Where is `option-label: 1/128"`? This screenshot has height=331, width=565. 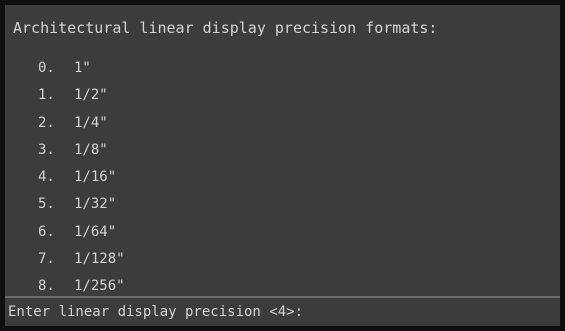
option-label: 1/128" is located at coordinates (99, 259).